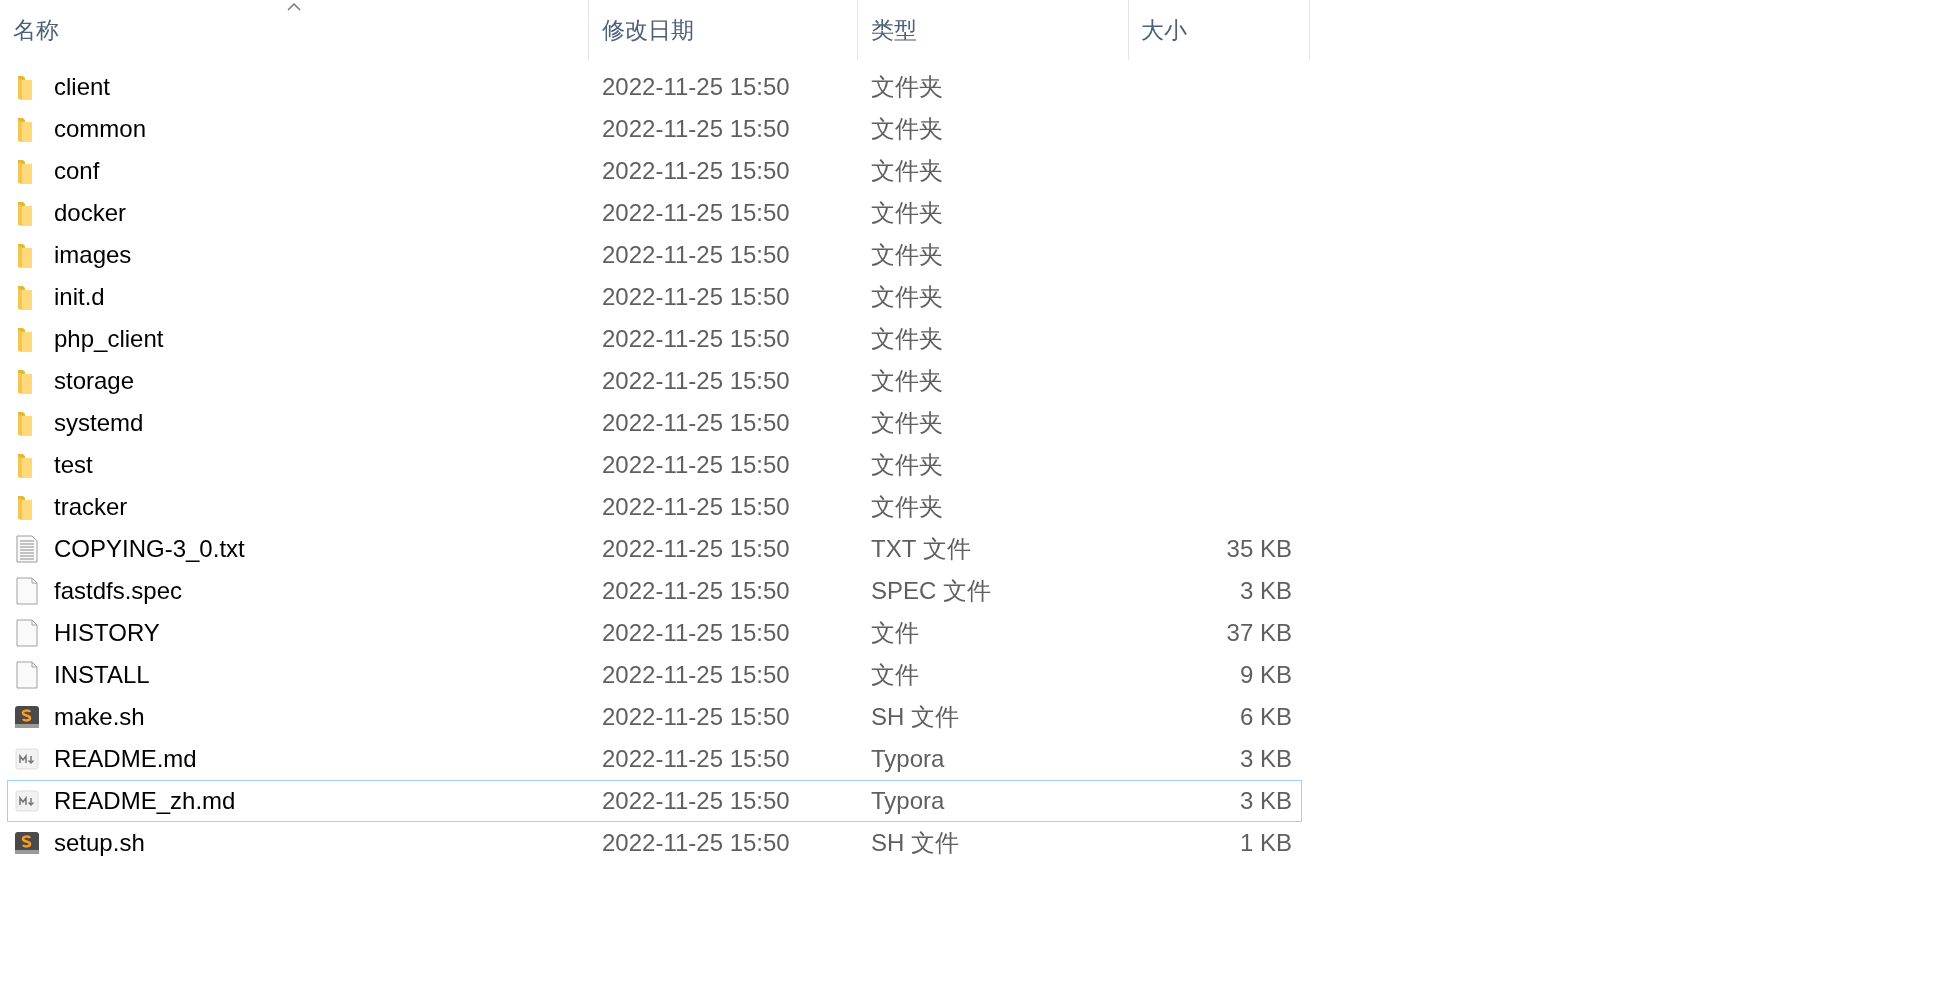 This screenshot has width=1956, height=1002. I want to click on file-row: fastdfs.spec 2022-11-25 15:50 SPEC 文件 3 KB, so click(654, 591).